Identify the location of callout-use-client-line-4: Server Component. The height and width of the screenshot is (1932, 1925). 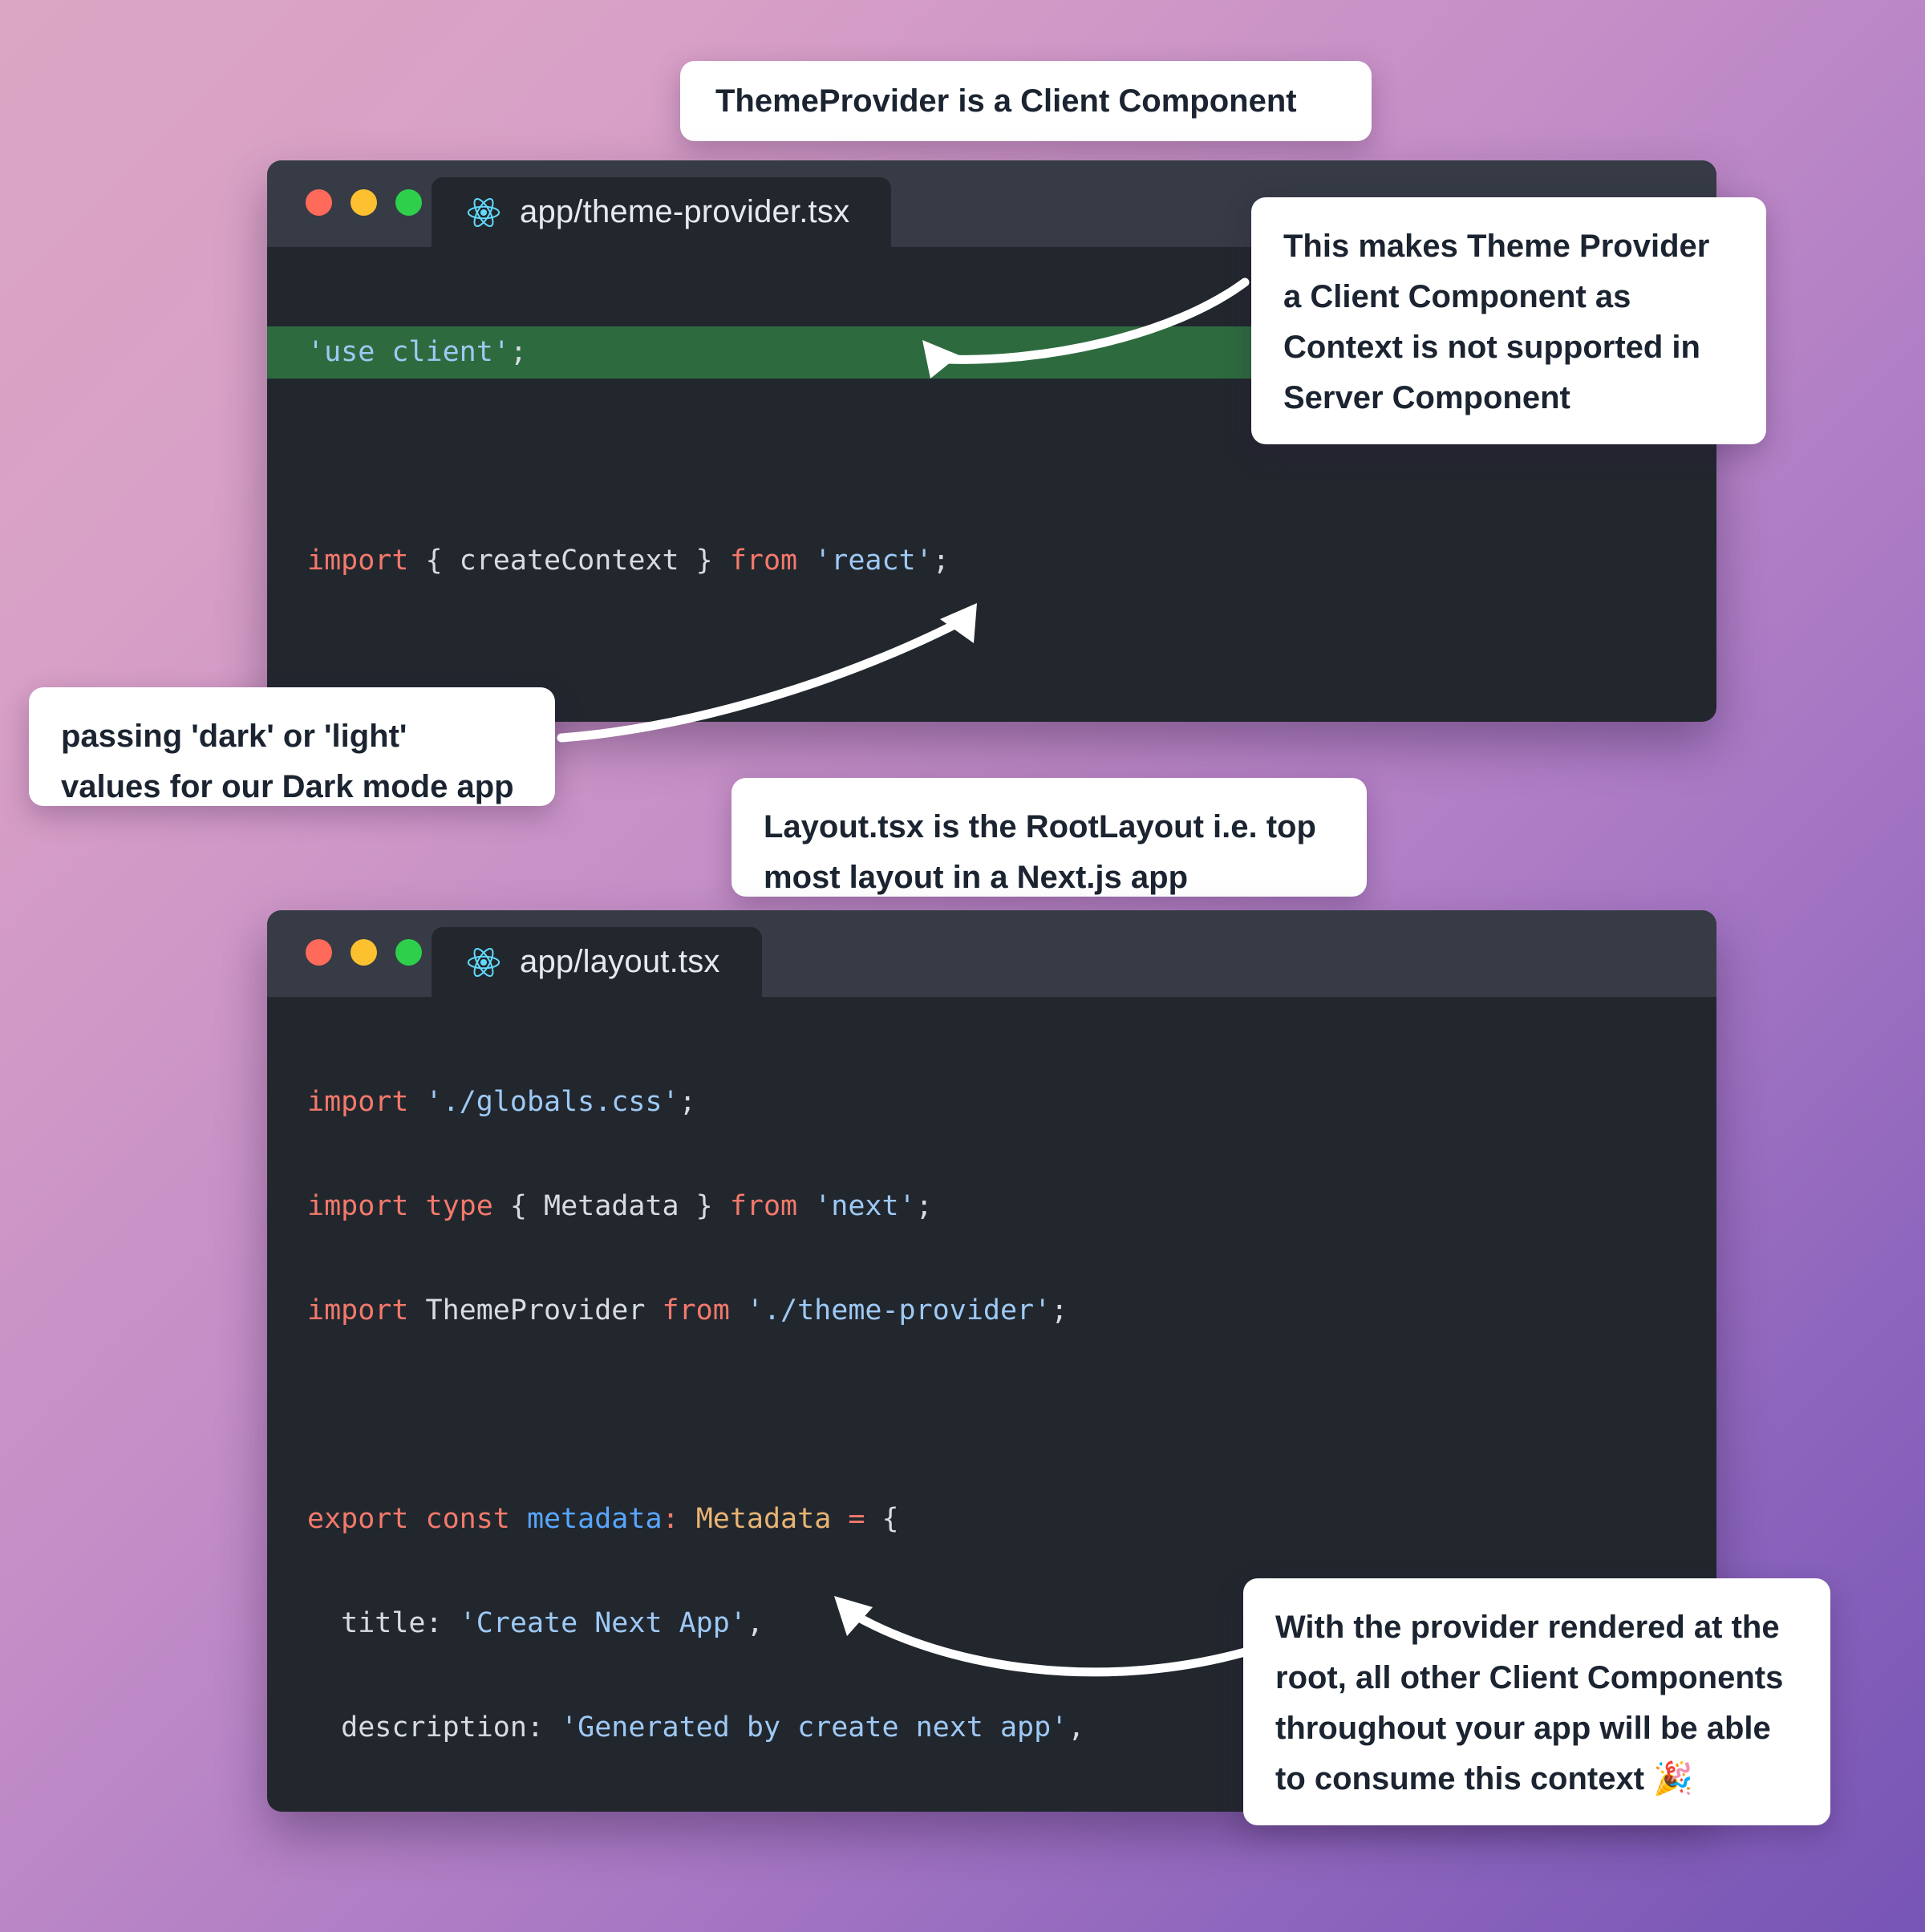
(1426, 397).